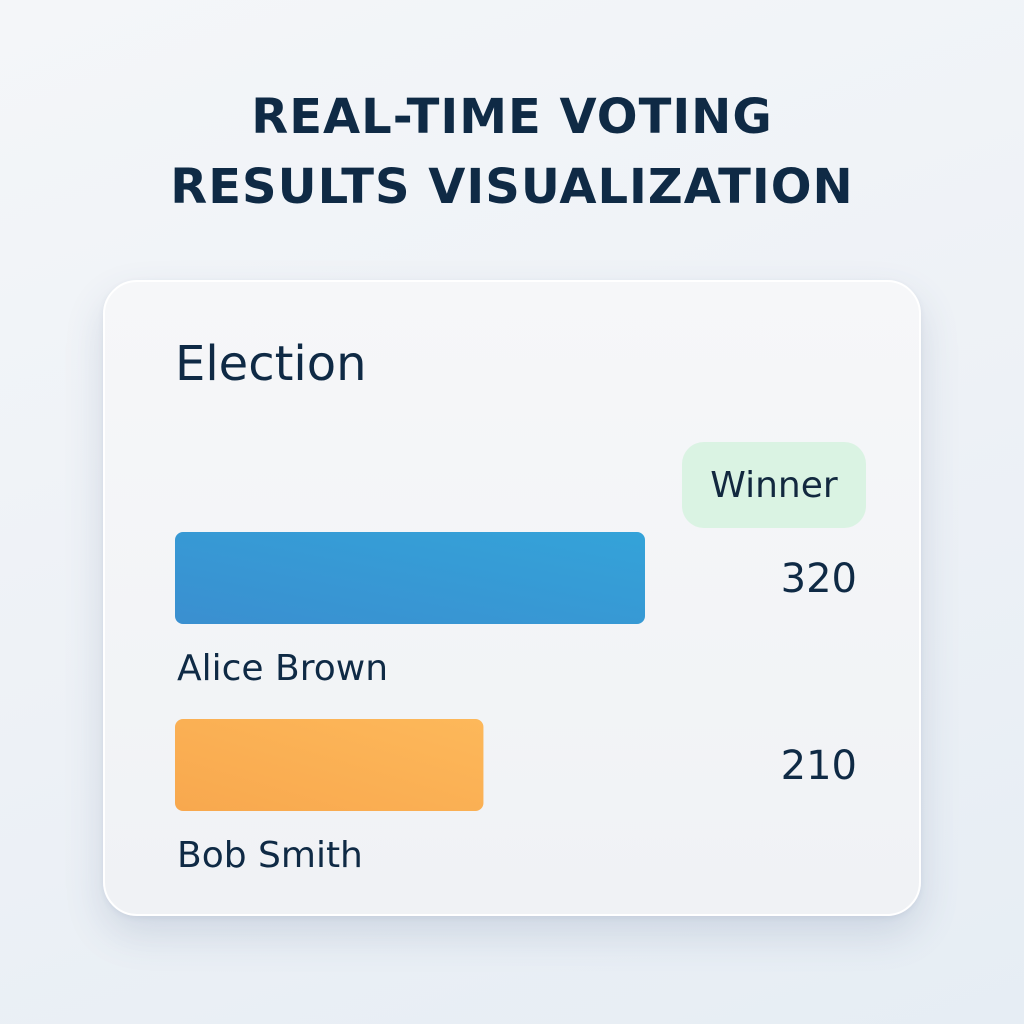 The width and height of the screenshot is (1024, 1024). Describe the element at coordinates (512, 187) in the screenshot. I see `page-title-line-2: RESULTS VISUALIZATION` at that location.